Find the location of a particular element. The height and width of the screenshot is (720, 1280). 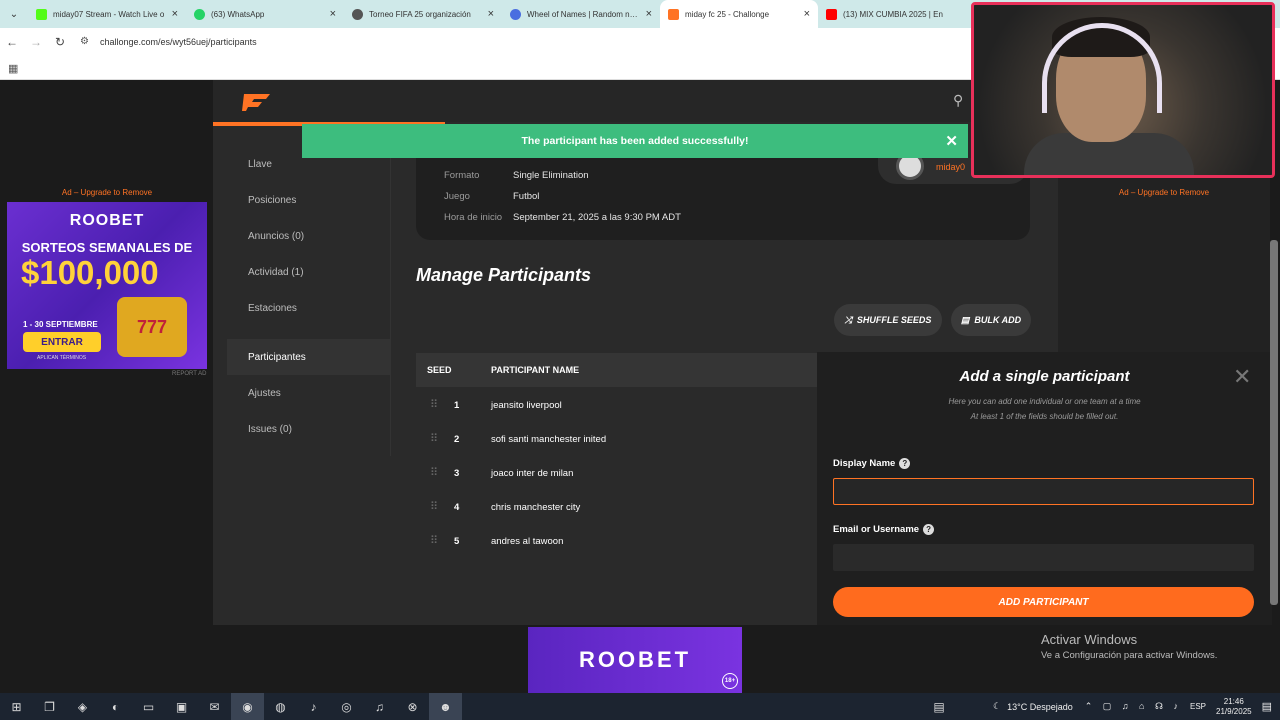

tab-search-icon: ⌄ is located at coordinates (14, 14).